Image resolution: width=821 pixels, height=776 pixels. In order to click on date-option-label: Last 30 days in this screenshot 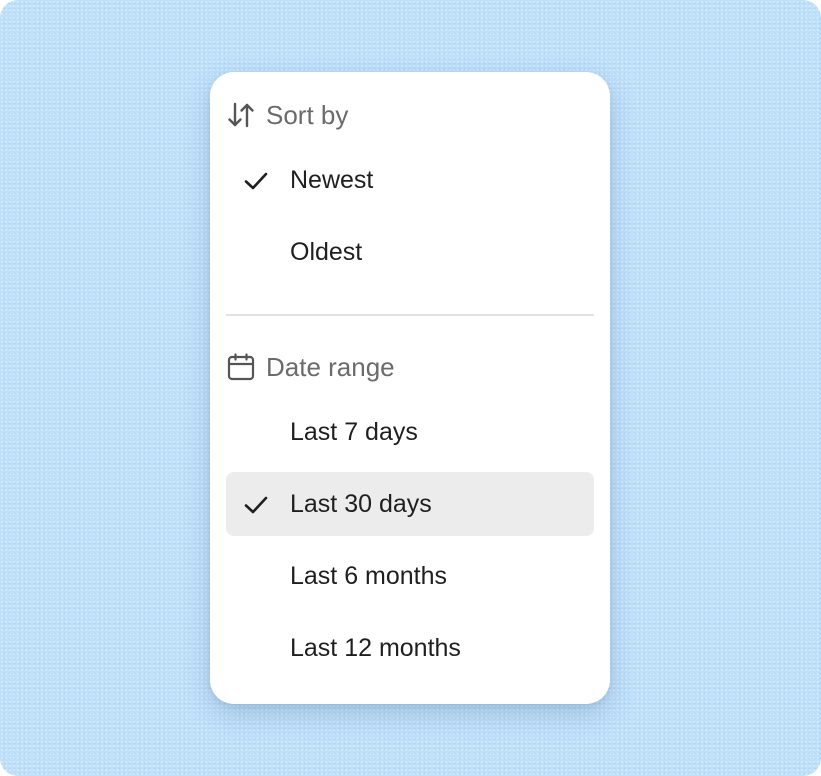, I will do `click(361, 503)`.